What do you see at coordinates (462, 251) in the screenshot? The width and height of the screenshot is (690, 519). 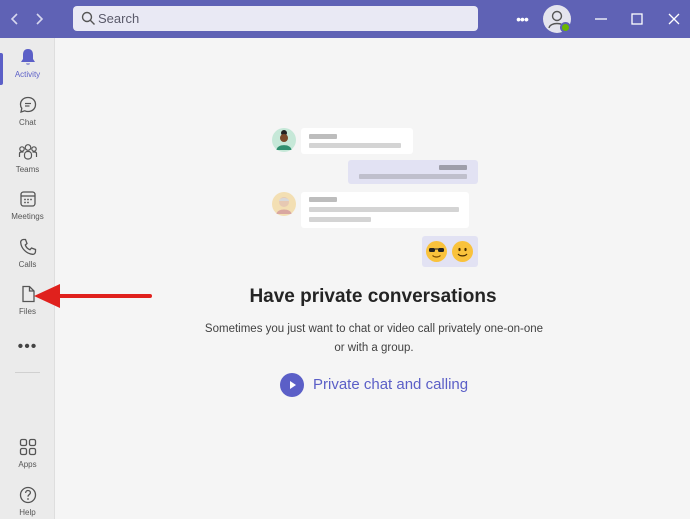 I see `smile-emoji-icon` at bounding box center [462, 251].